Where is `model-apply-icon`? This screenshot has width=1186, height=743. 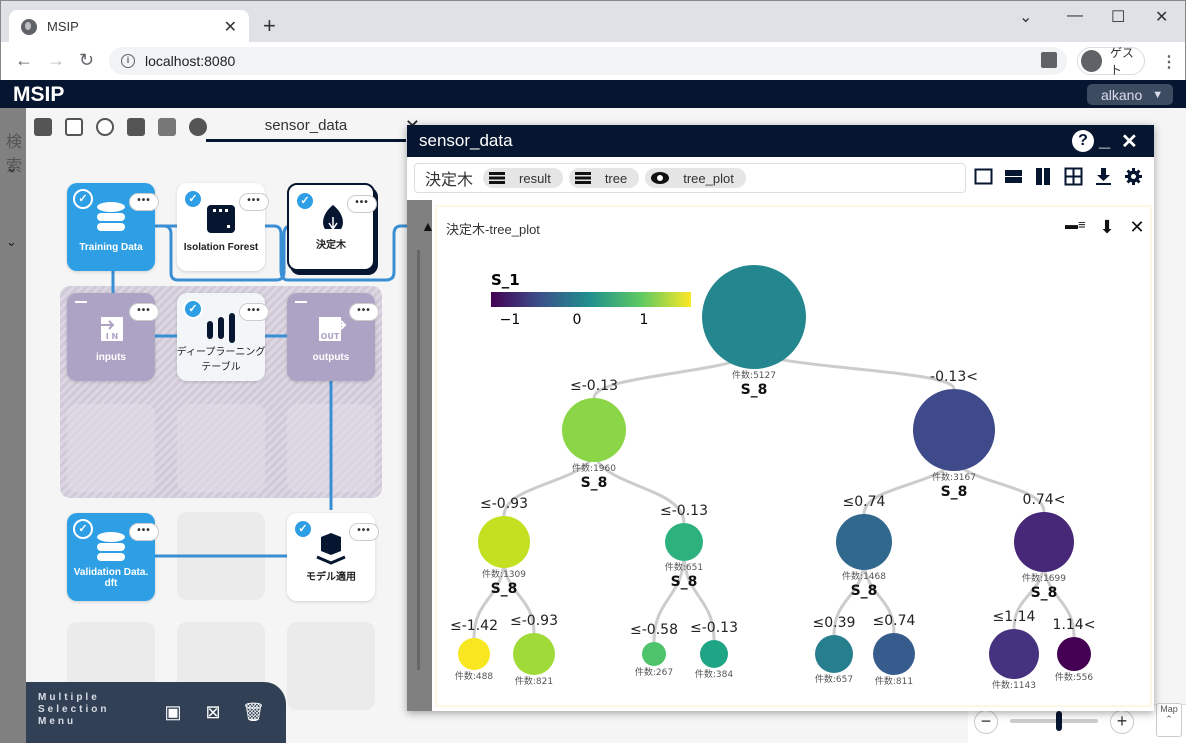 model-apply-icon is located at coordinates (331, 549).